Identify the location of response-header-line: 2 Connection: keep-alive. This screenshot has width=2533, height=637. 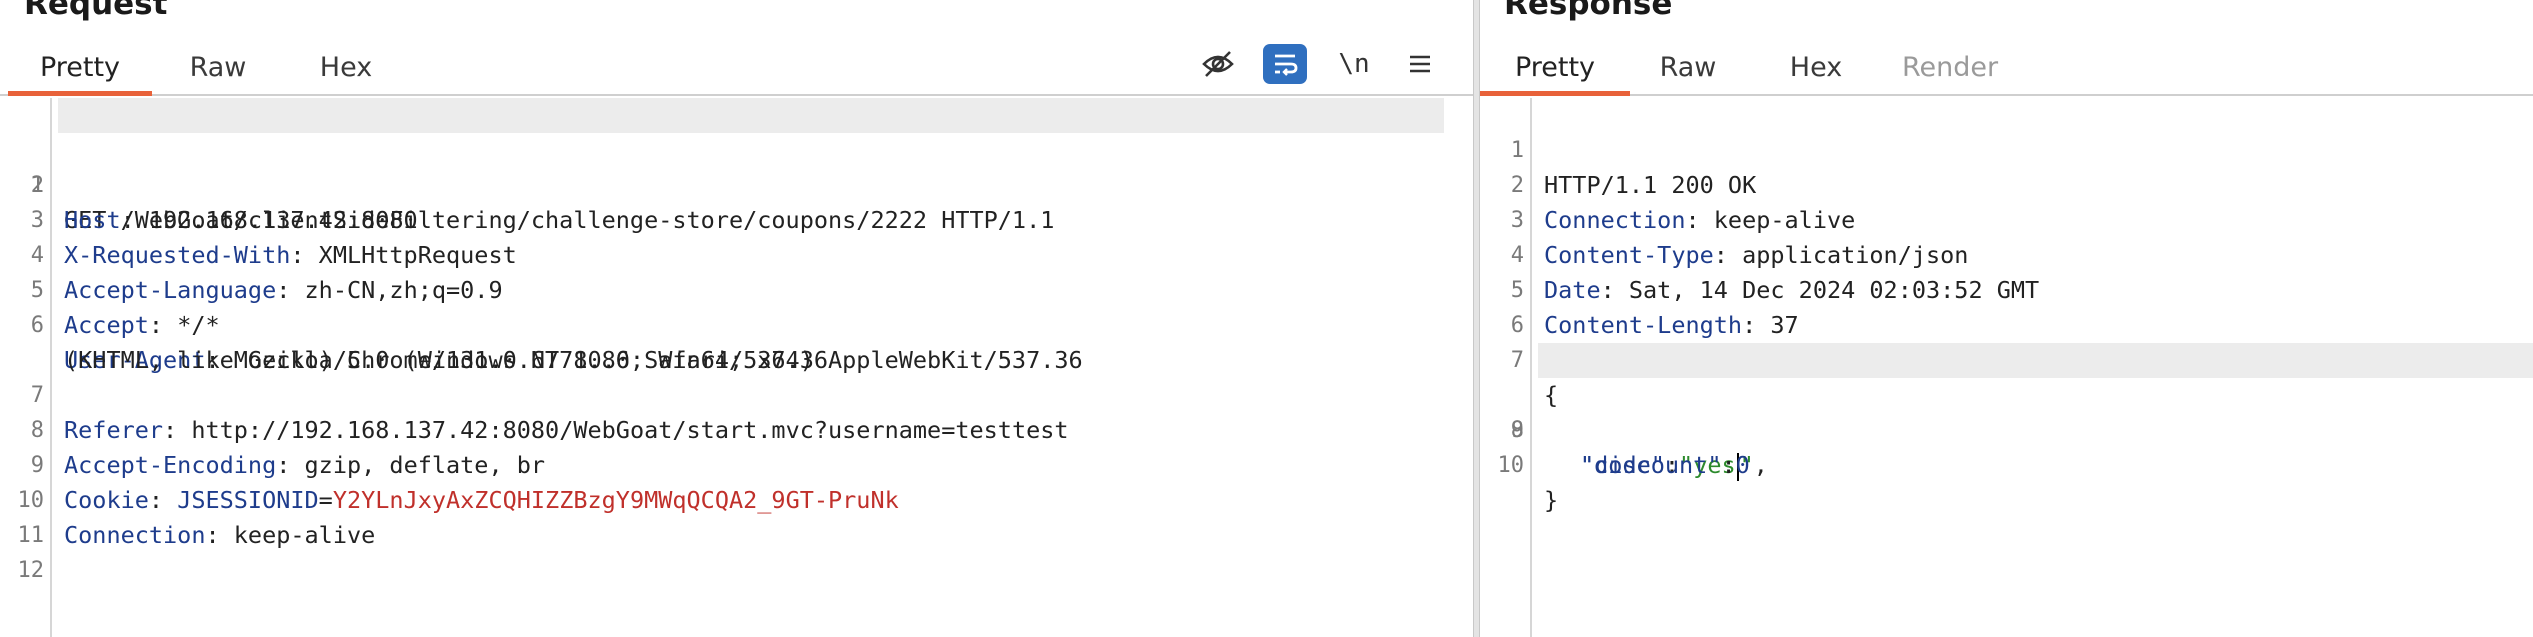
(2006, 183).